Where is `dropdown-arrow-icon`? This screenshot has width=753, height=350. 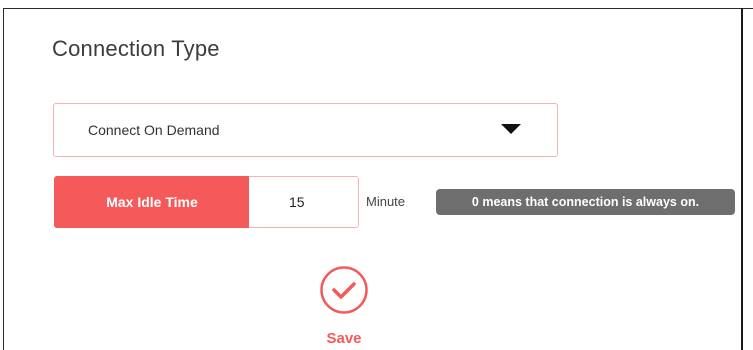
dropdown-arrow-icon is located at coordinates (511, 129).